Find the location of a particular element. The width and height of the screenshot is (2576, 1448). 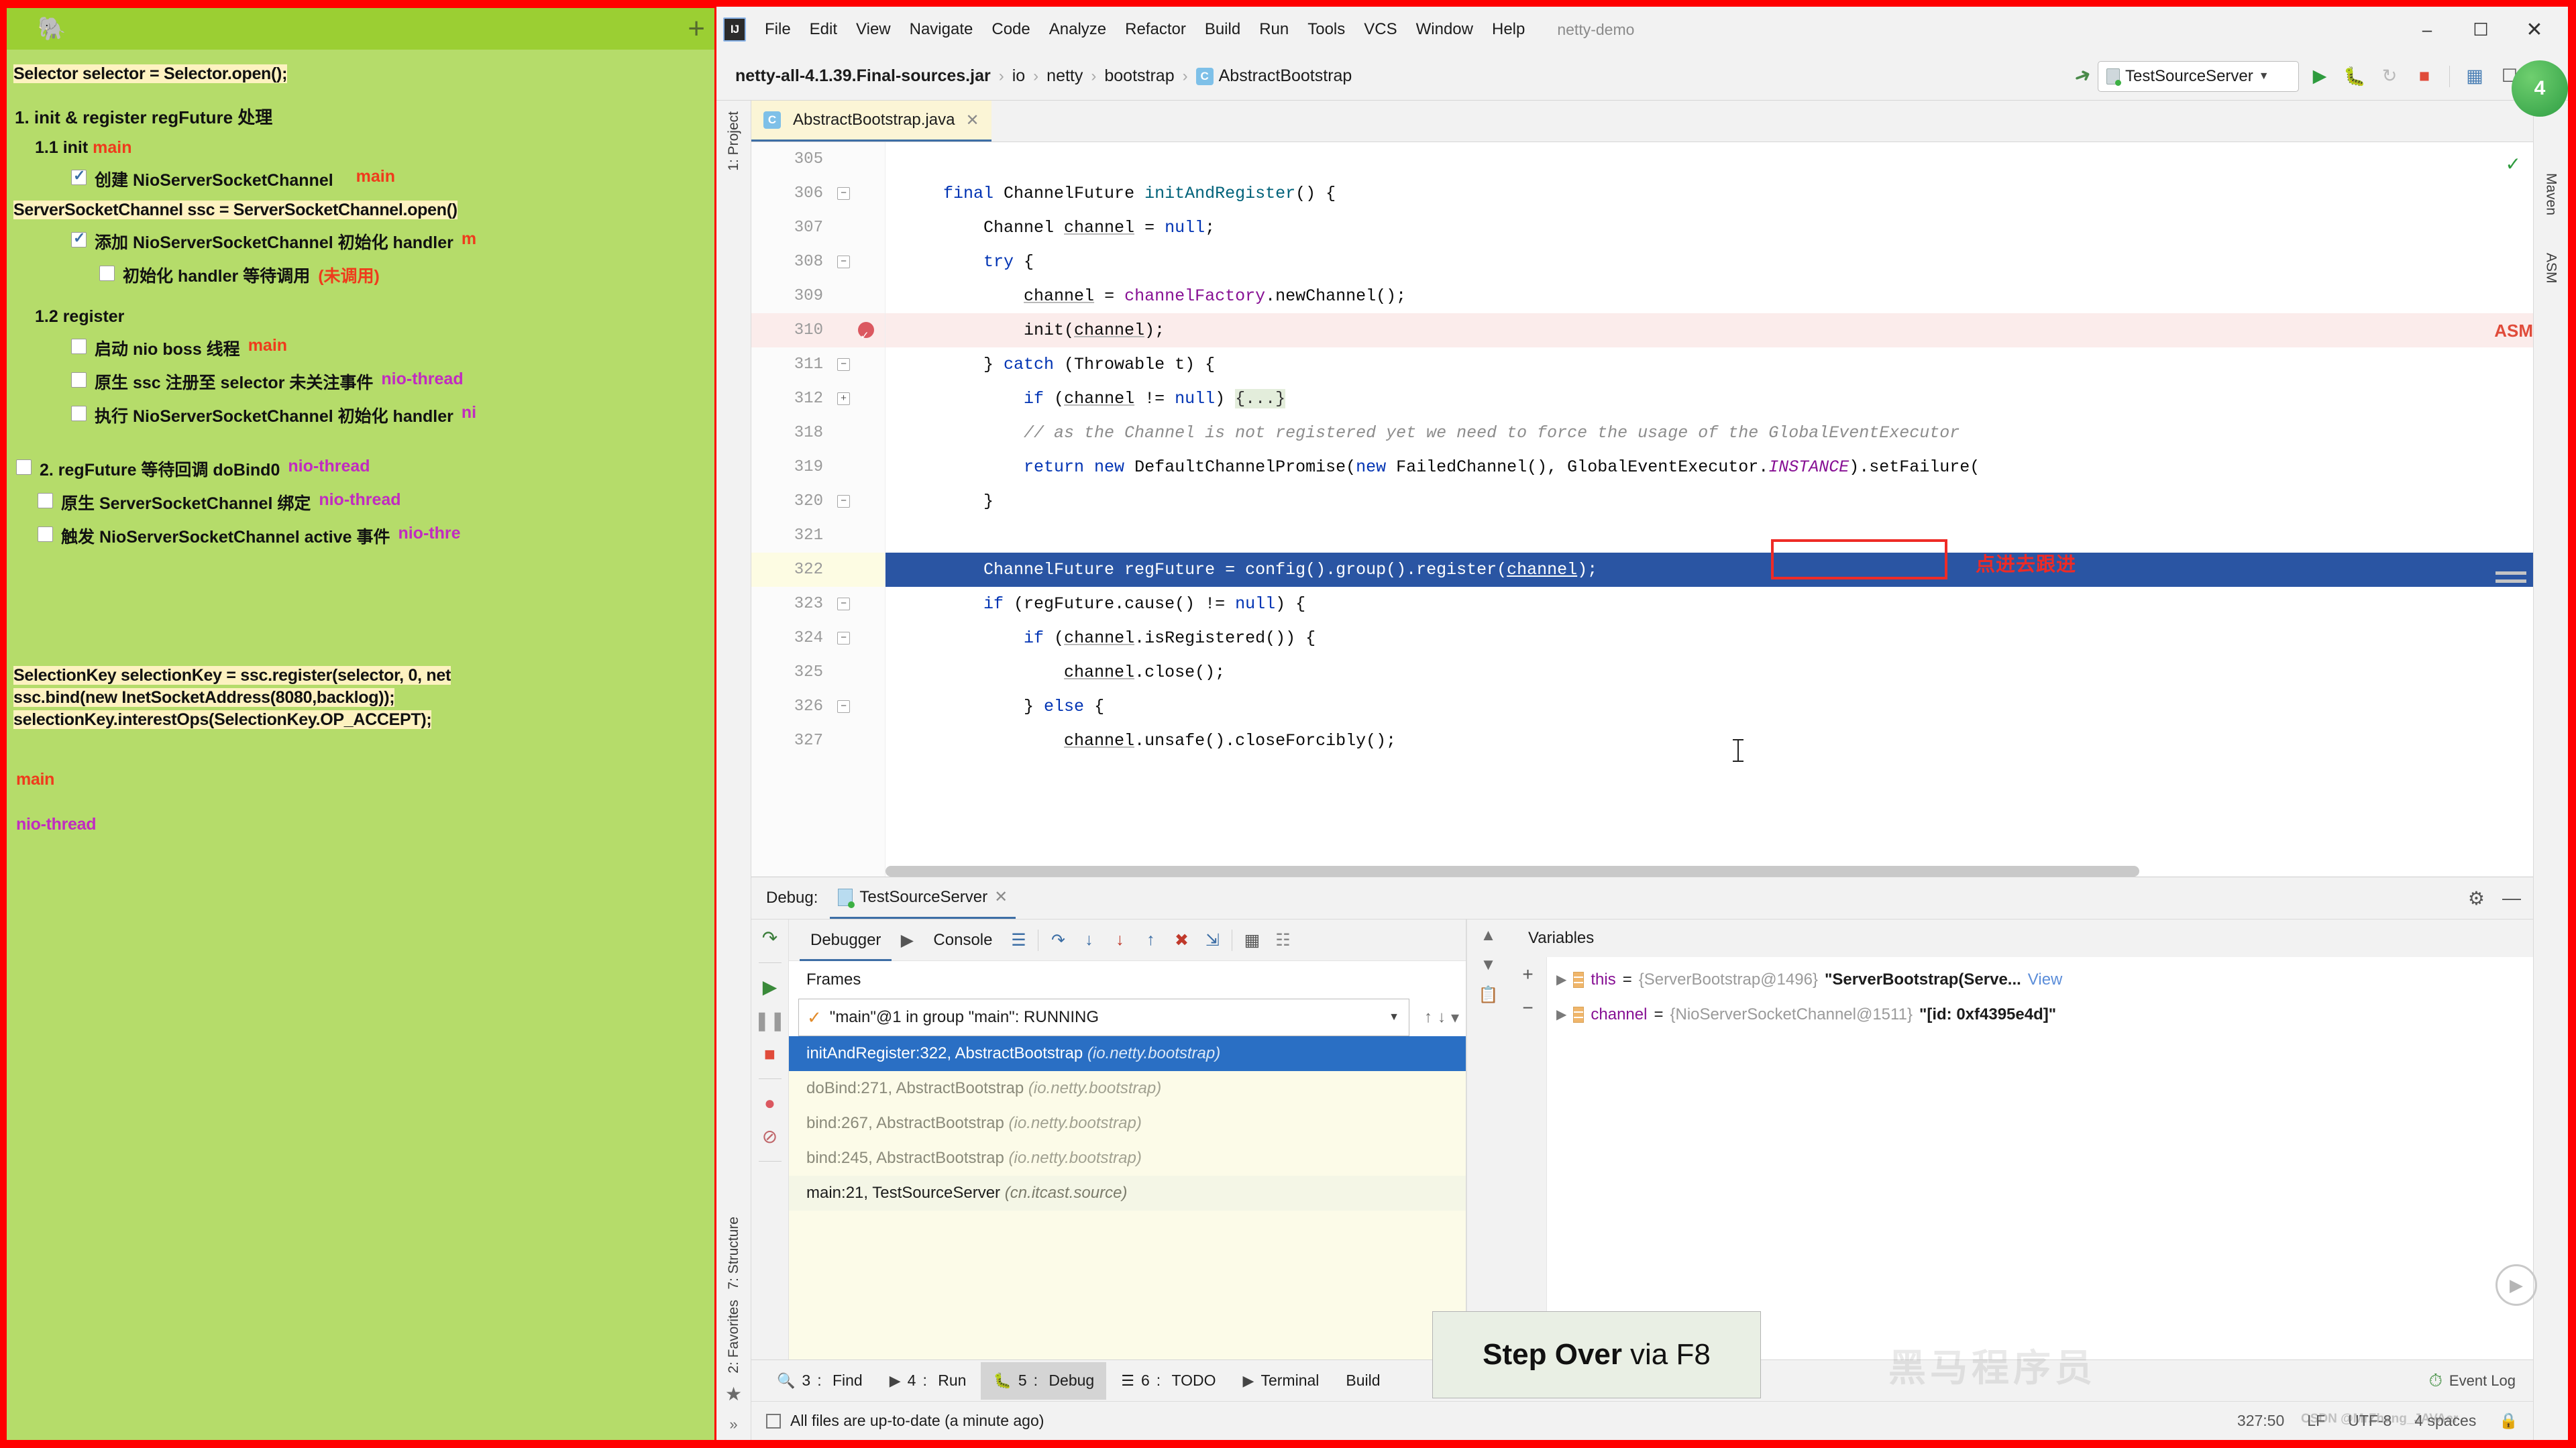

breadcrumb-bootstrap: bootstrap is located at coordinates (1139, 76).